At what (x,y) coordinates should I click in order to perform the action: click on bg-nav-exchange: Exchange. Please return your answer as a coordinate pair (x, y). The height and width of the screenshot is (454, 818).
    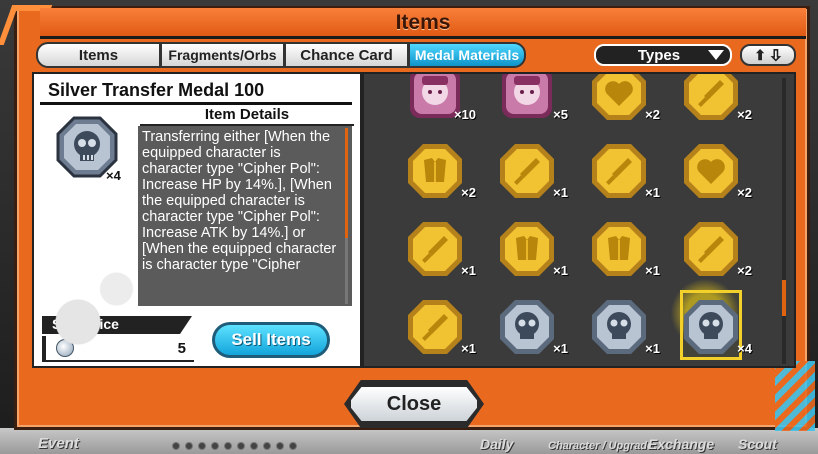
    Looking at the image, I should click on (681, 444).